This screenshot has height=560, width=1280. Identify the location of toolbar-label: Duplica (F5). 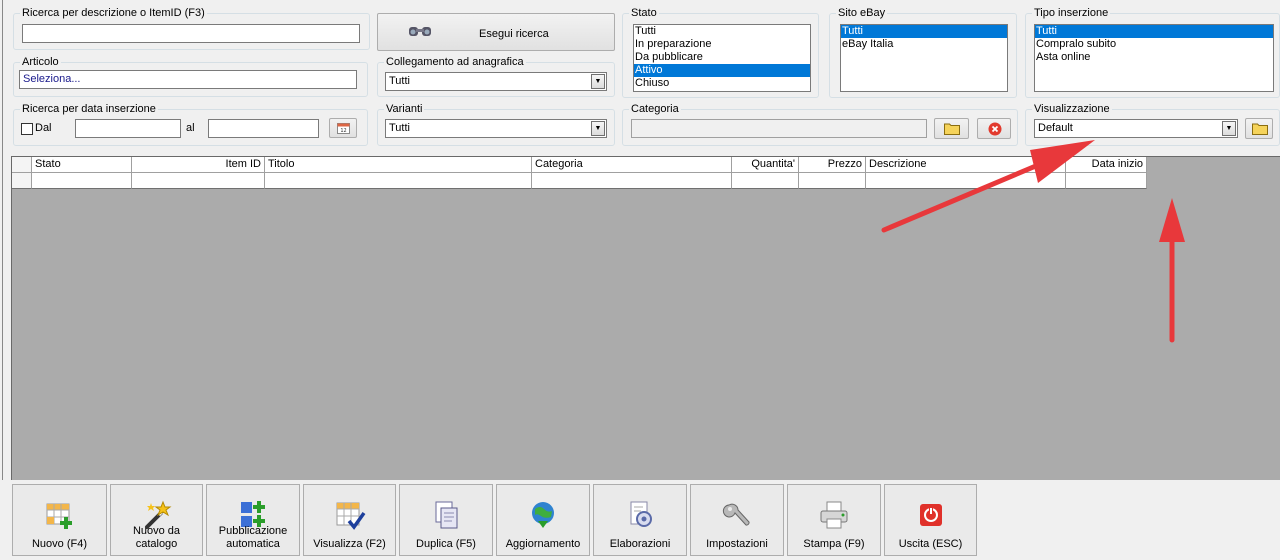
(446, 544).